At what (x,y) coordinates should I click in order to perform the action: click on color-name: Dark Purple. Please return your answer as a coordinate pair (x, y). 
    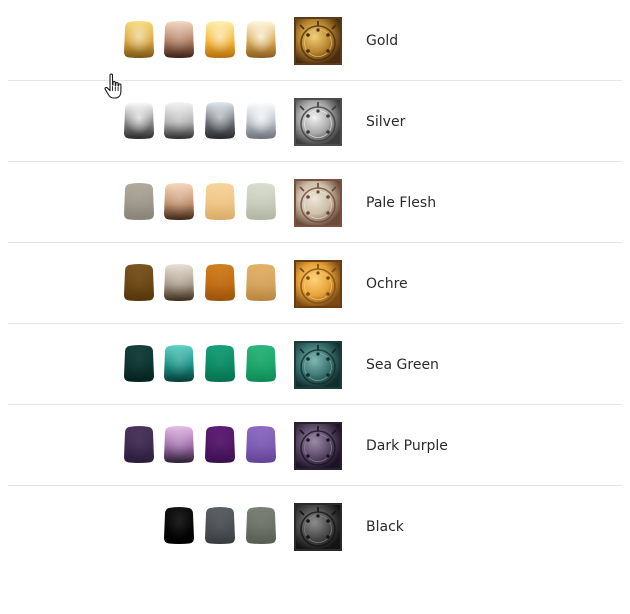
    Looking at the image, I should click on (407, 445).